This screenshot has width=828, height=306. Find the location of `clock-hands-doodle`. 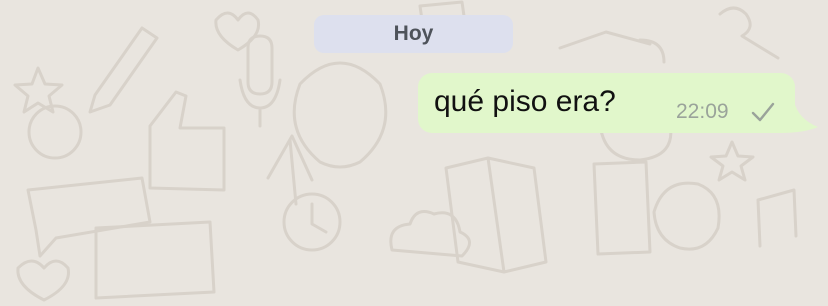

clock-hands-doodle is located at coordinates (319, 218).